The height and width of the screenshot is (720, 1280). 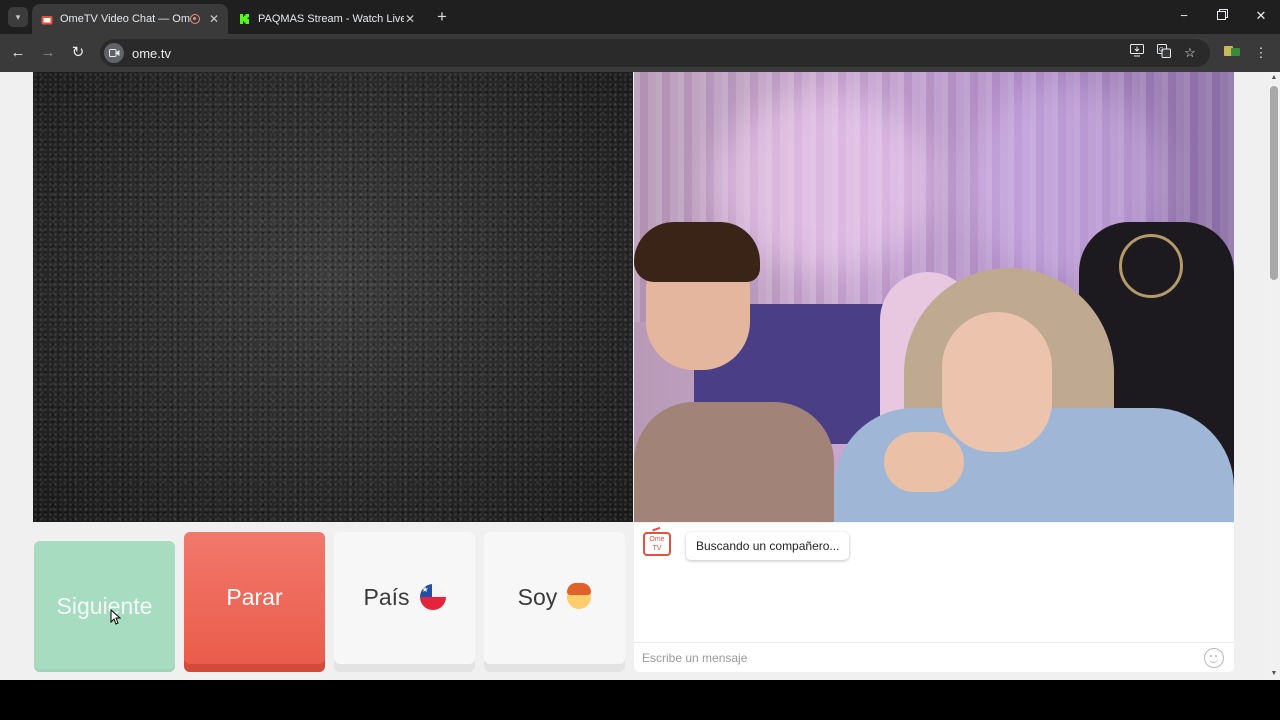 What do you see at coordinates (1274, 78) in the screenshot?
I see `scroll-up-arrow-icon: ▲` at bounding box center [1274, 78].